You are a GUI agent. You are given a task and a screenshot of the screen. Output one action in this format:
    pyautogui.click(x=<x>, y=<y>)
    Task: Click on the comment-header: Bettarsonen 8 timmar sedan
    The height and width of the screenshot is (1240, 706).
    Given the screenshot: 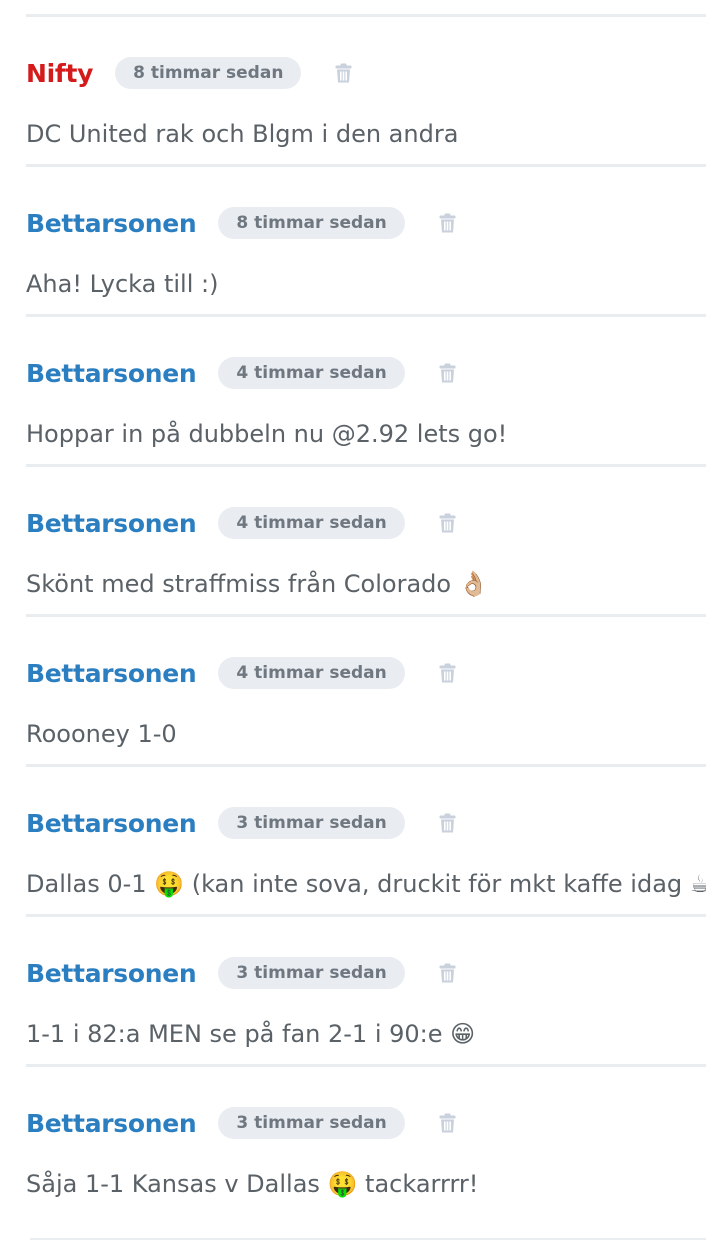 What is the action you would take?
    pyautogui.click(x=241, y=223)
    